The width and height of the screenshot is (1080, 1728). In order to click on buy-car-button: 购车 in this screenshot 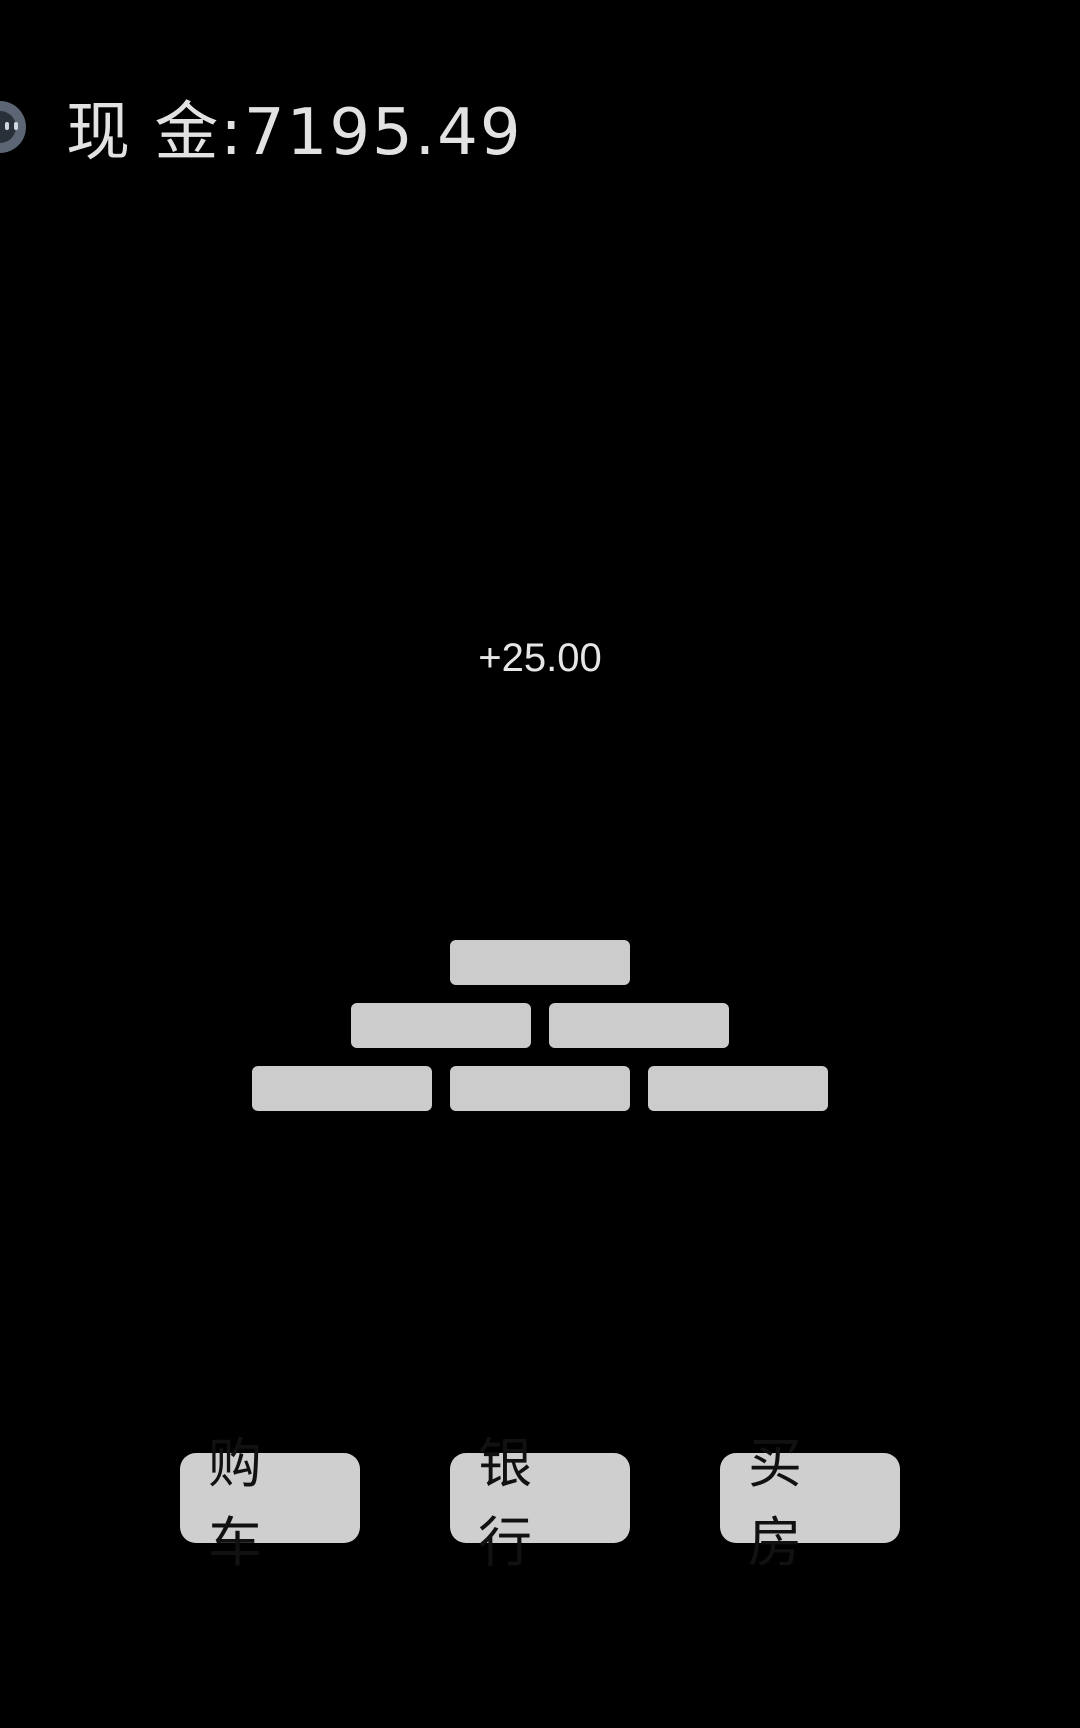, I will do `click(270, 1503)`.